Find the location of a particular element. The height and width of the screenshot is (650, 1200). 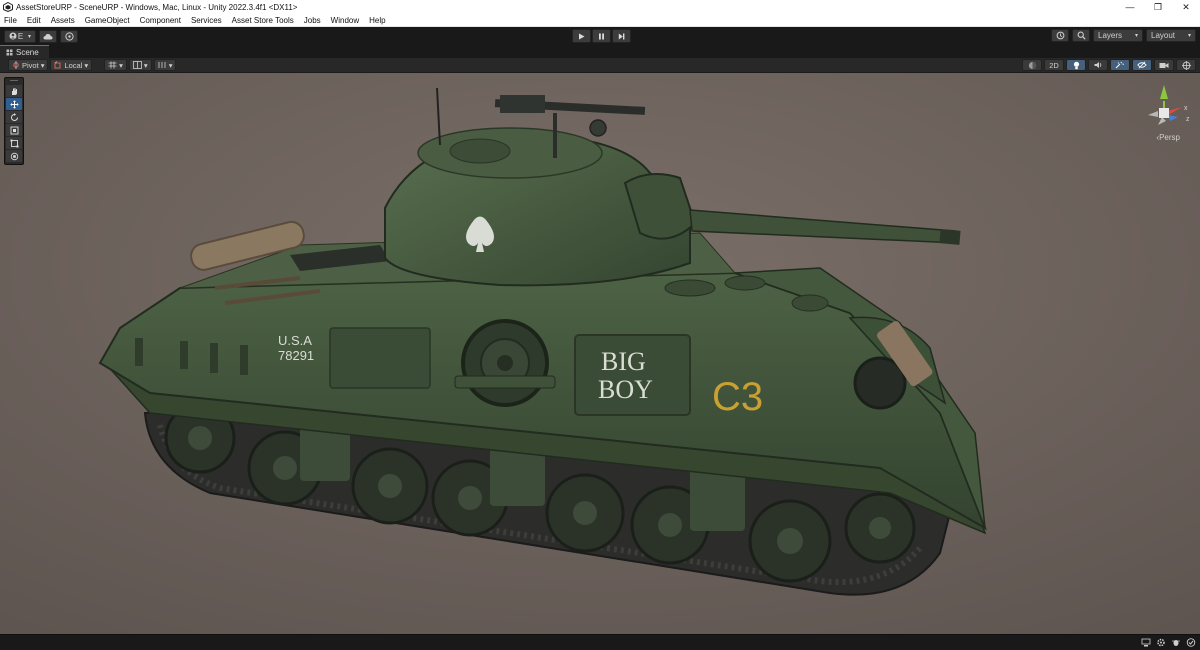

effects-dropdown is located at coordinates (1120, 65).